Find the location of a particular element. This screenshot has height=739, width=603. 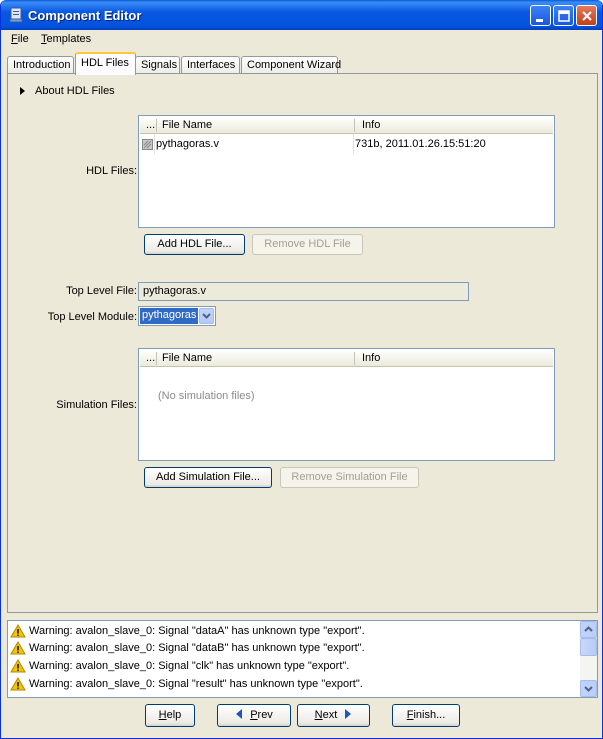

top-level-module-value: pythagoras is located at coordinates (169, 316).